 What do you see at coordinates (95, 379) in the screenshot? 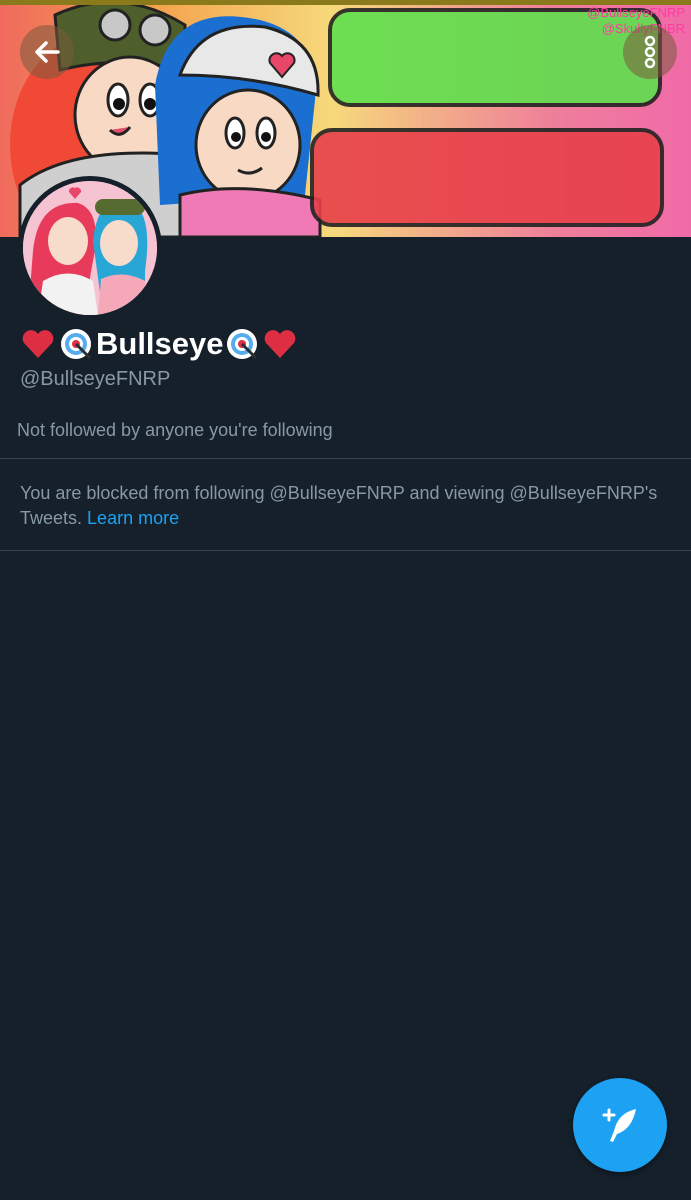
I see `profile-handle: @BullseyeFNRP` at bounding box center [95, 379].